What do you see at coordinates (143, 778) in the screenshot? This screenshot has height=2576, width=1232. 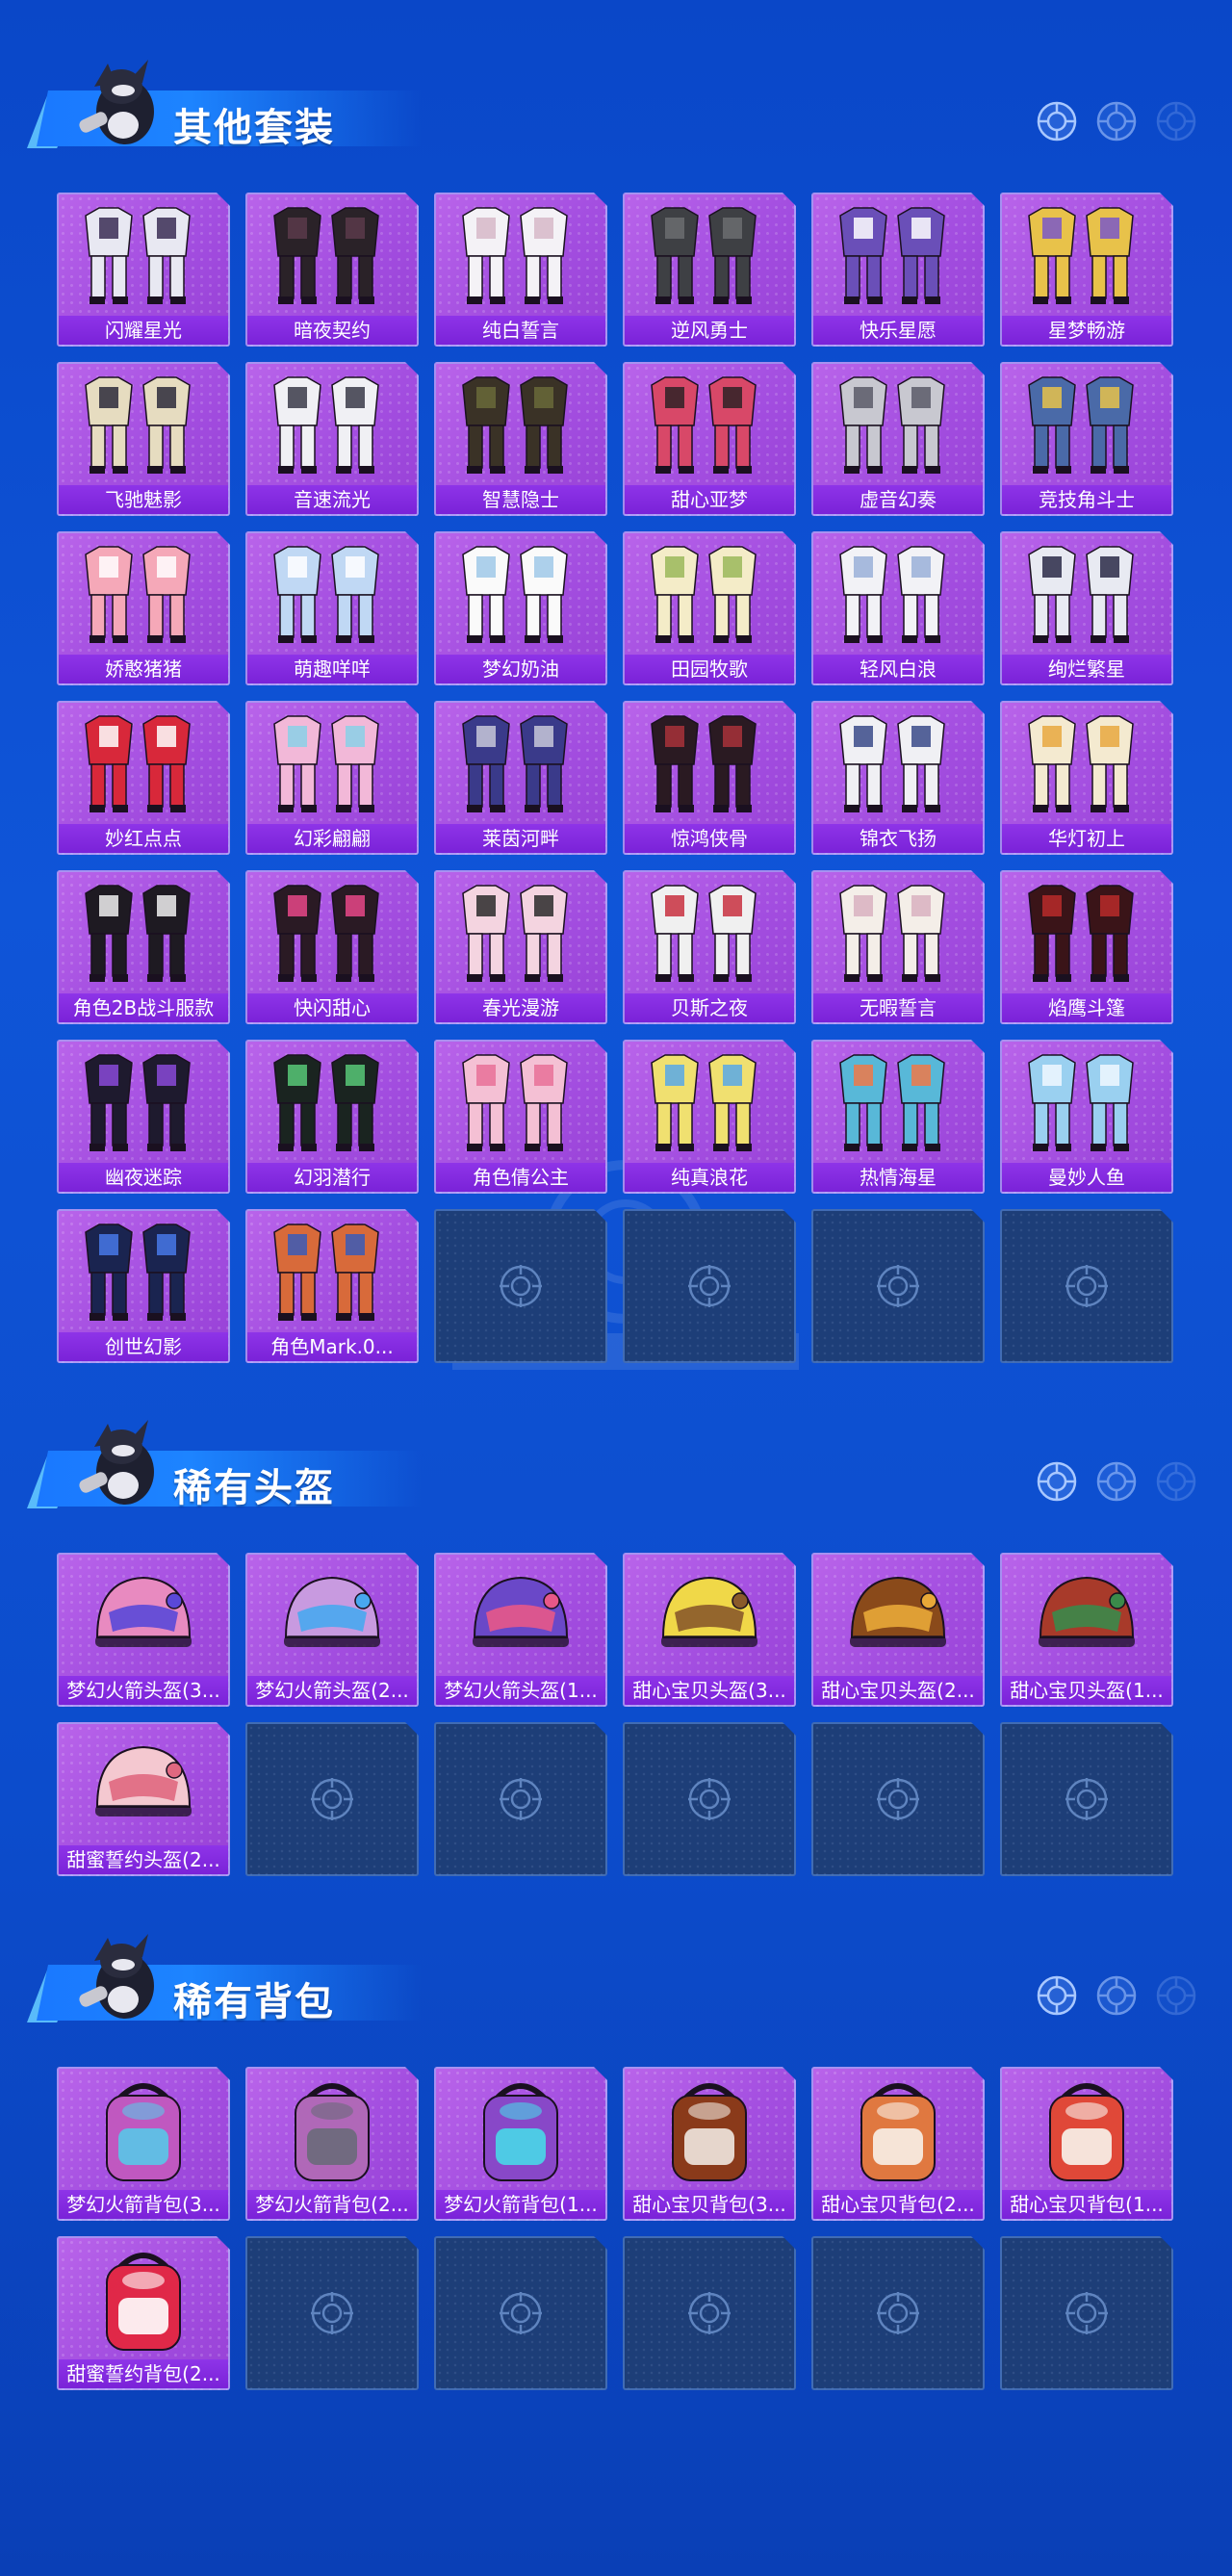 I see `item-card: 妙红点点` at bounding box center [143, 778].